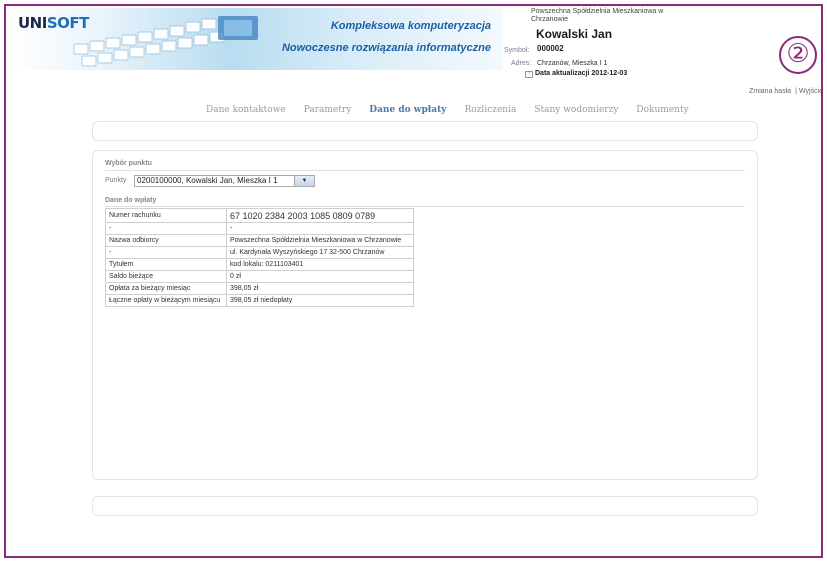 This screenshot has width=827, height=562. I want to click on row-value: 398,05 zł, so click(320, 288).